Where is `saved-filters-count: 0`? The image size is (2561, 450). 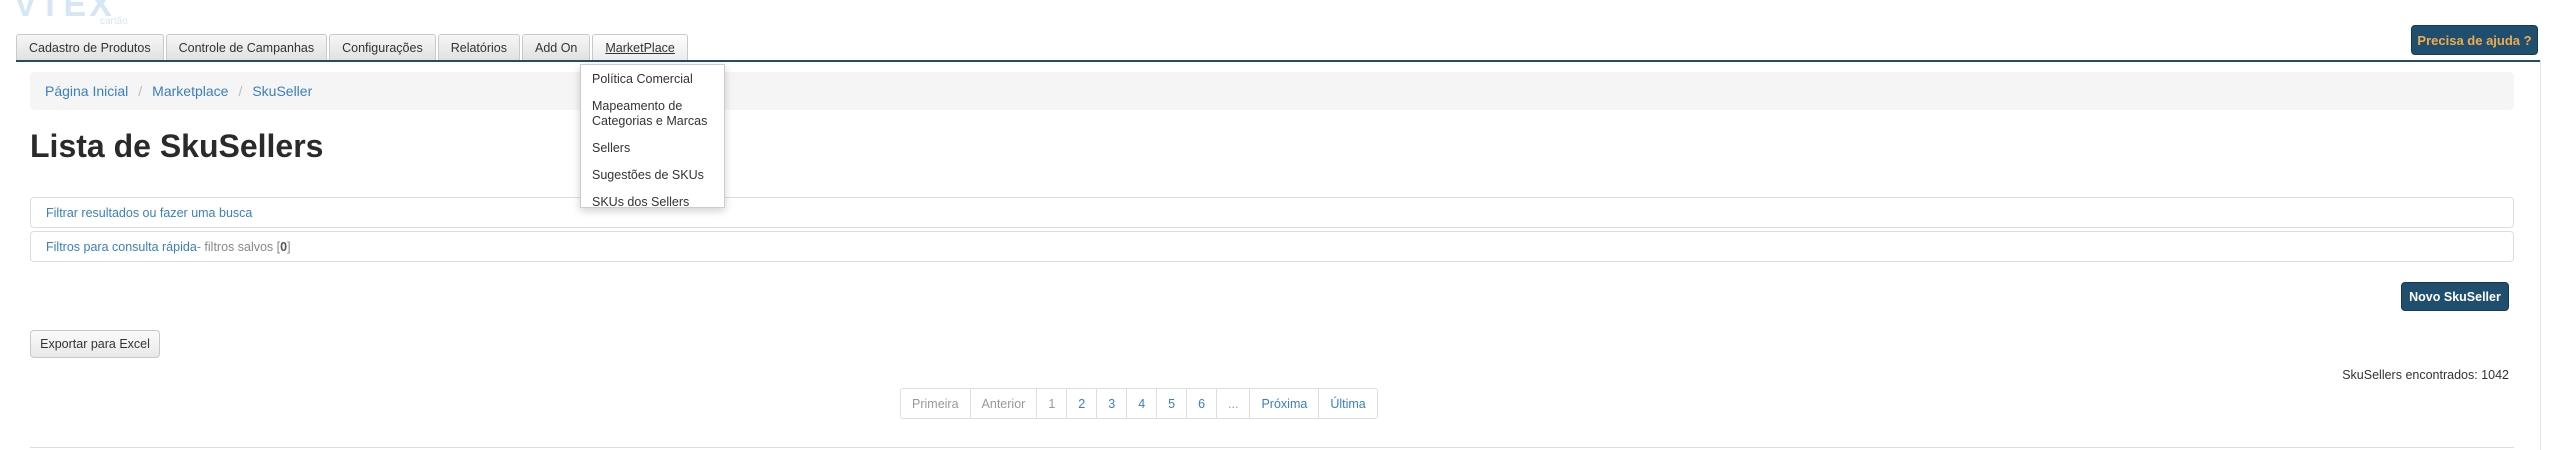 saved-filters-count: 0 is located at coordinates (284, 246).